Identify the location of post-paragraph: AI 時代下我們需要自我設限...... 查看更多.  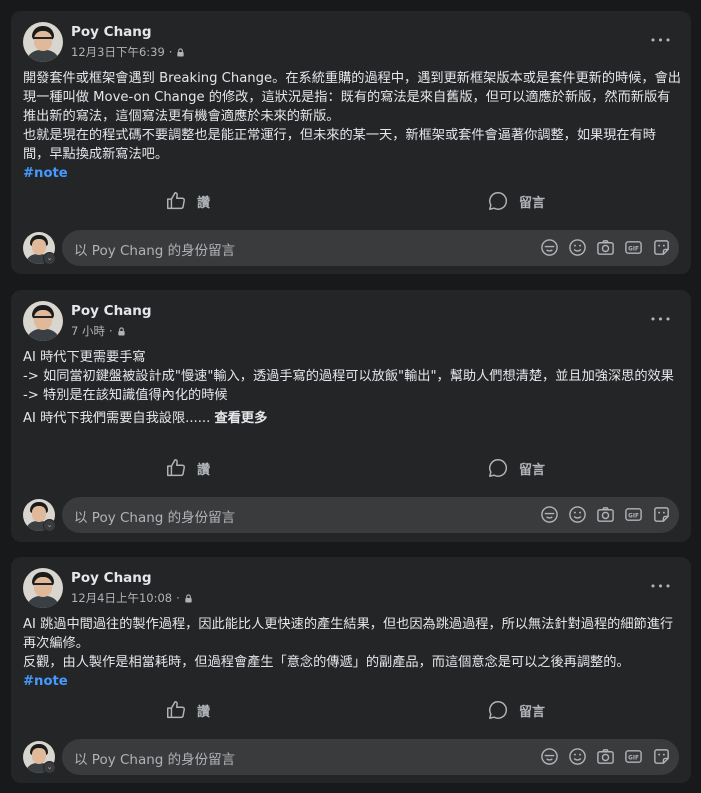
(145, 418).